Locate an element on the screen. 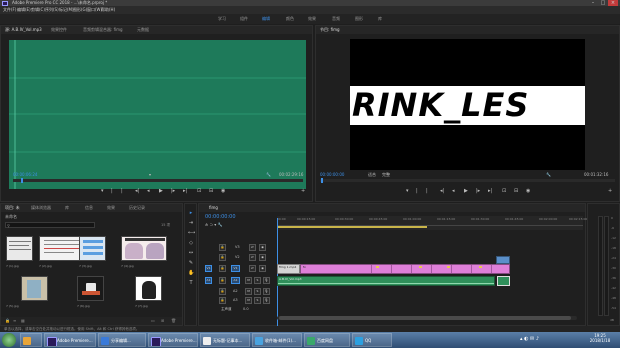 The image size is (620, 348). program-resolution-dropdown: 完整 is located at coordinates (386, 175).